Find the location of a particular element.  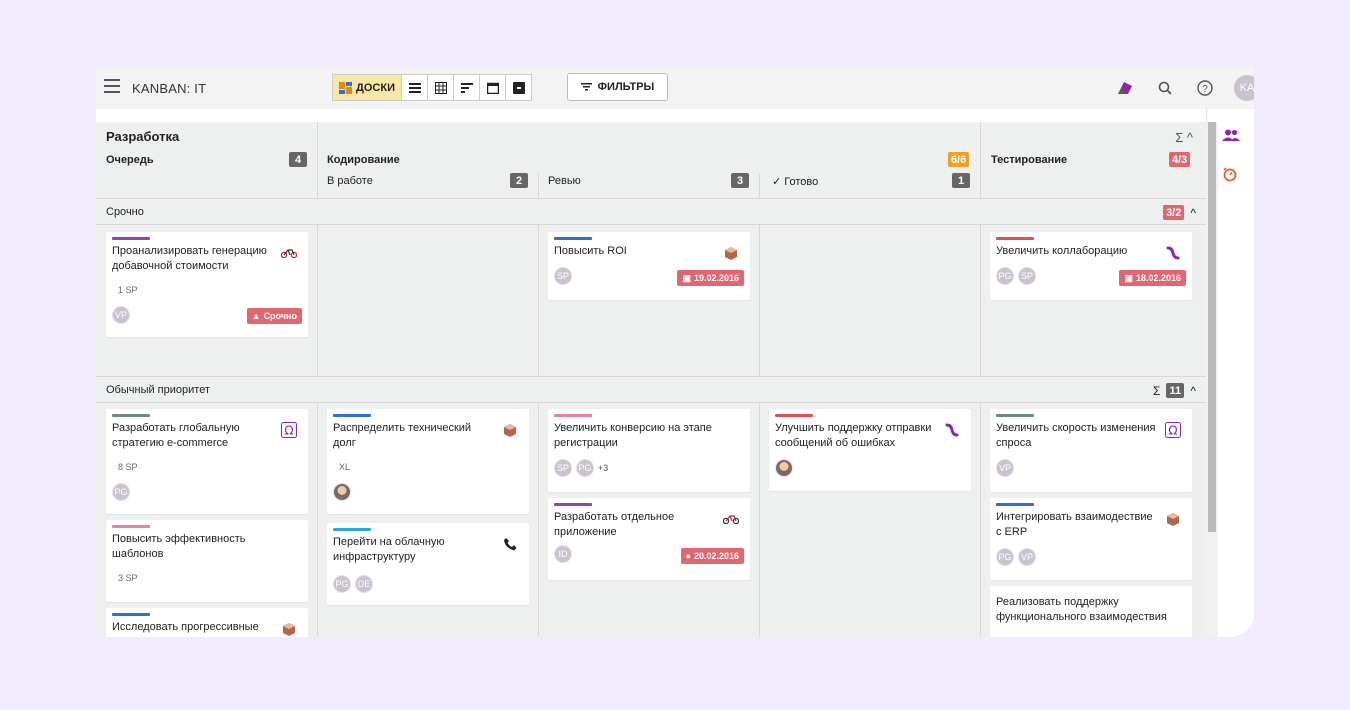

calendar-icon is located at coordinates (492, 88).